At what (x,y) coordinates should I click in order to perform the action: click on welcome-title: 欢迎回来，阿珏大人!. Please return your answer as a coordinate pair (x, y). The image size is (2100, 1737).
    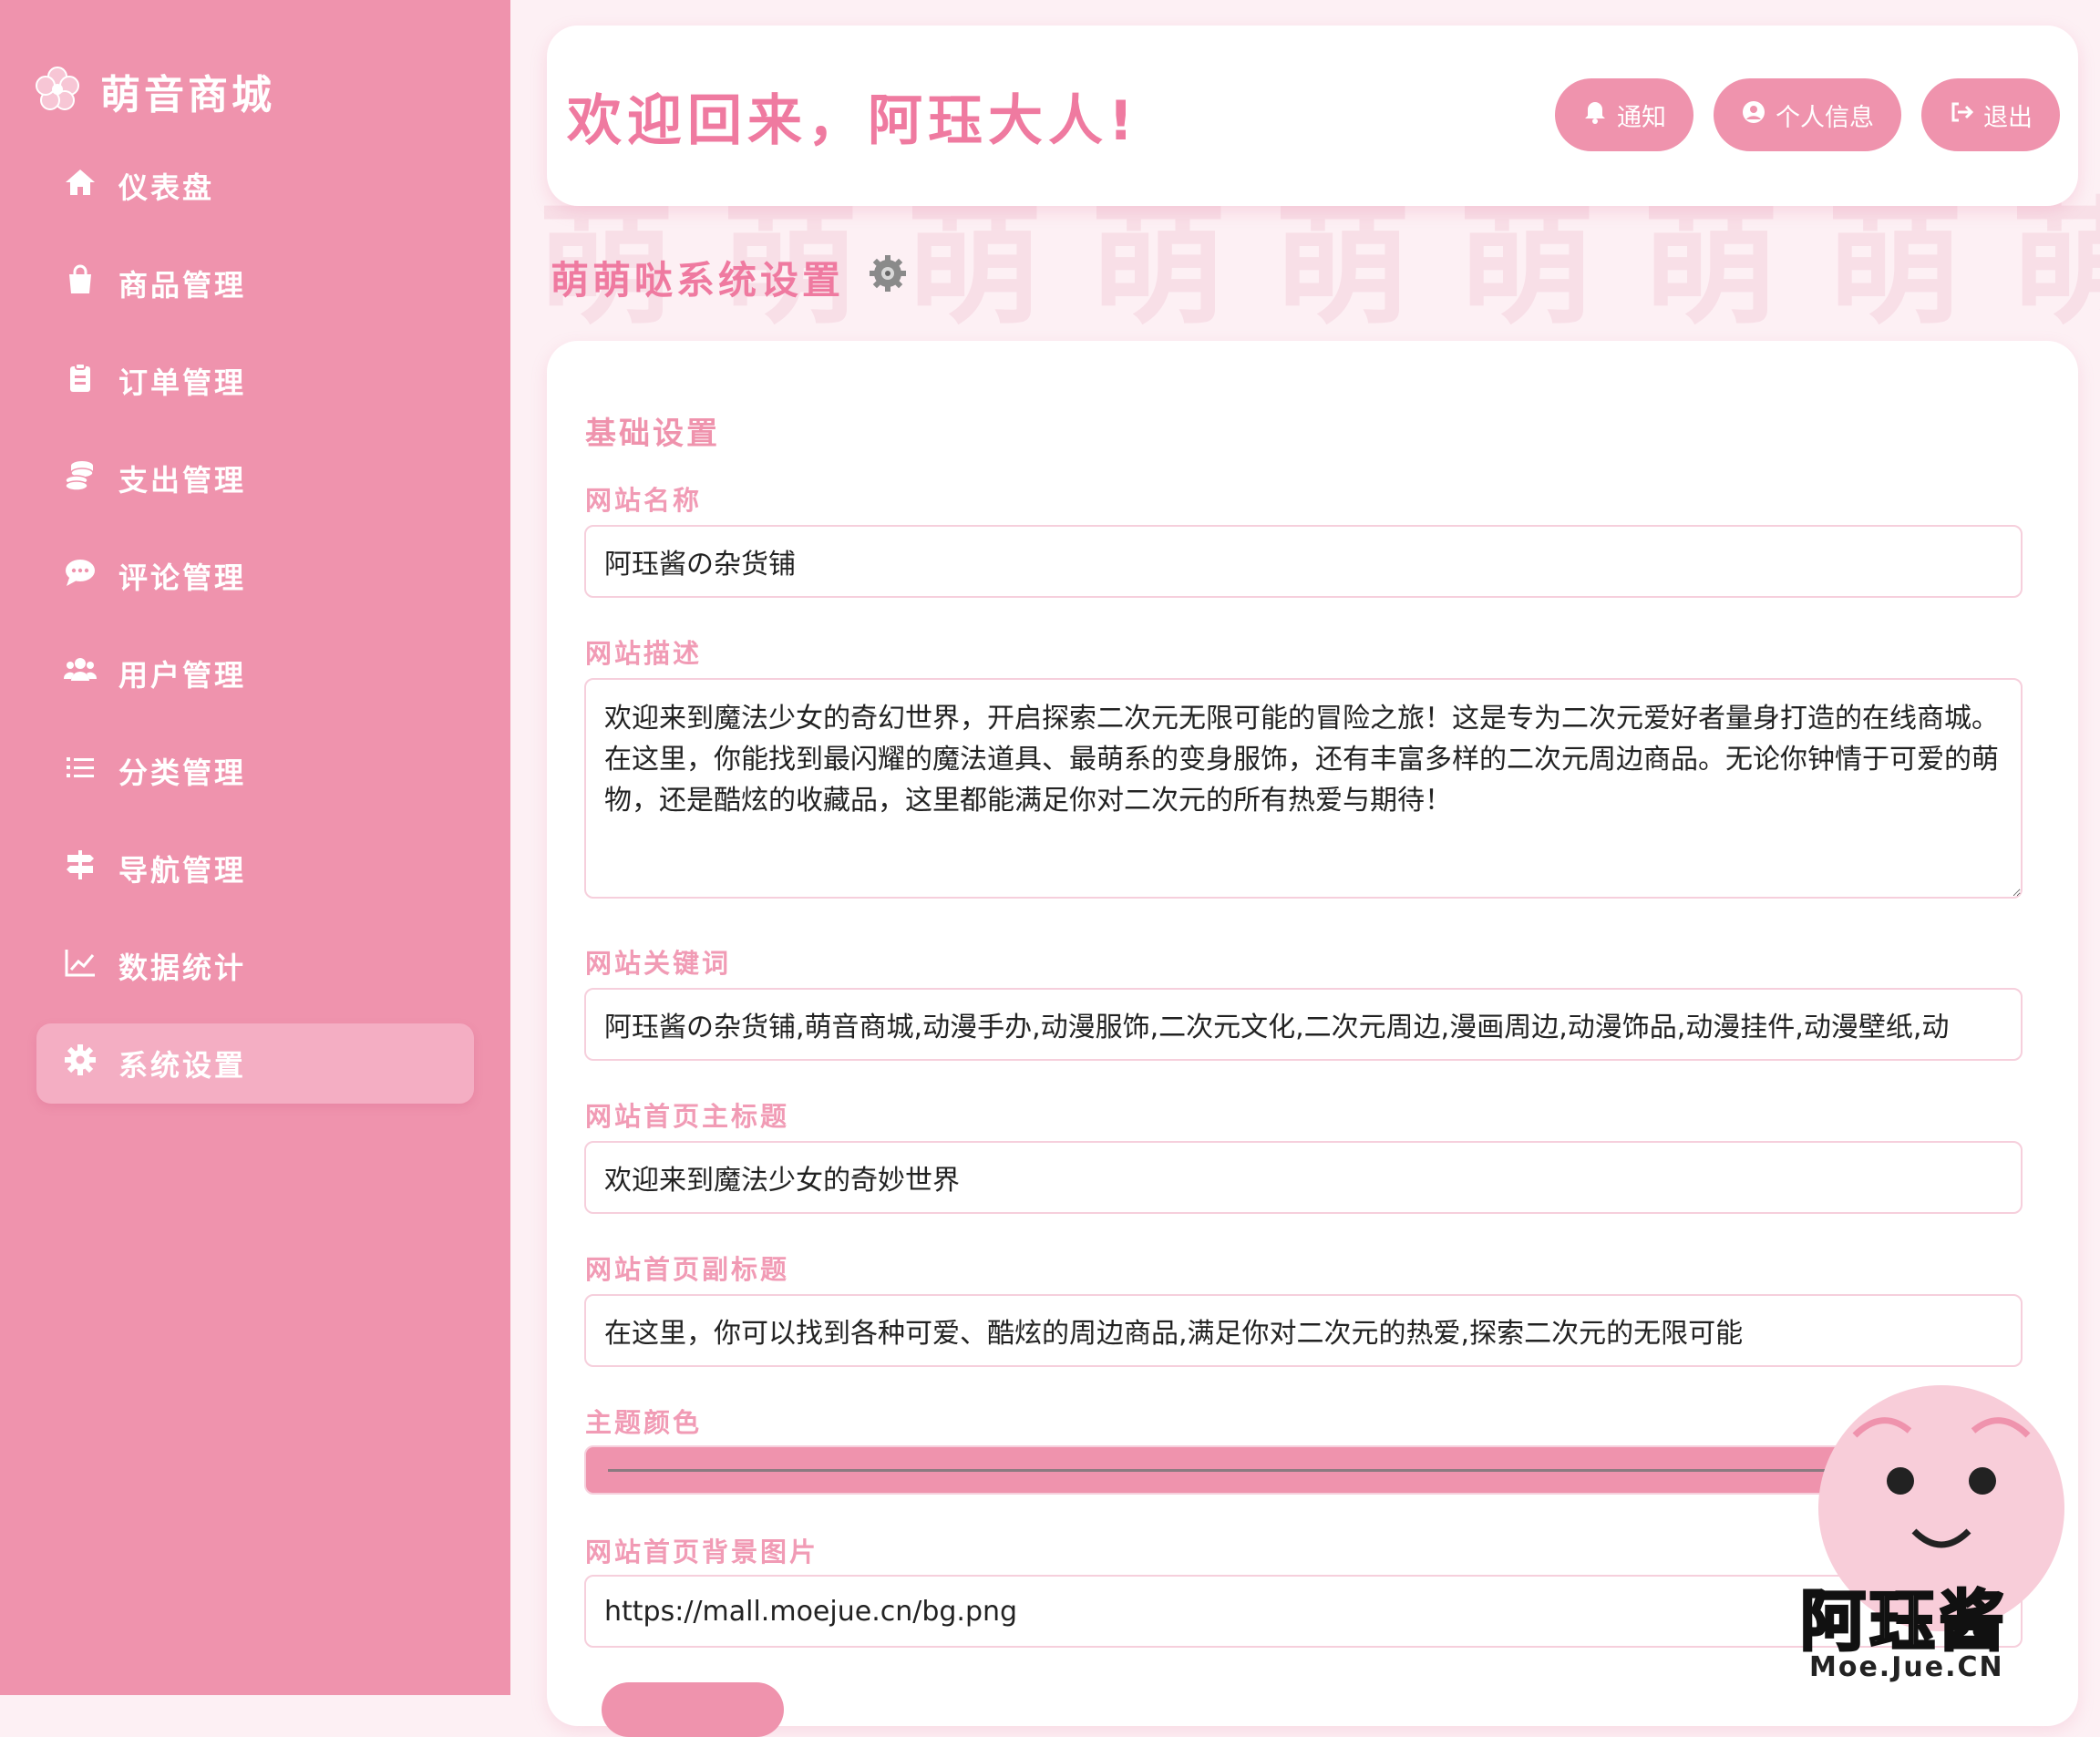
    Looking at the image, I should click on (853, 121).